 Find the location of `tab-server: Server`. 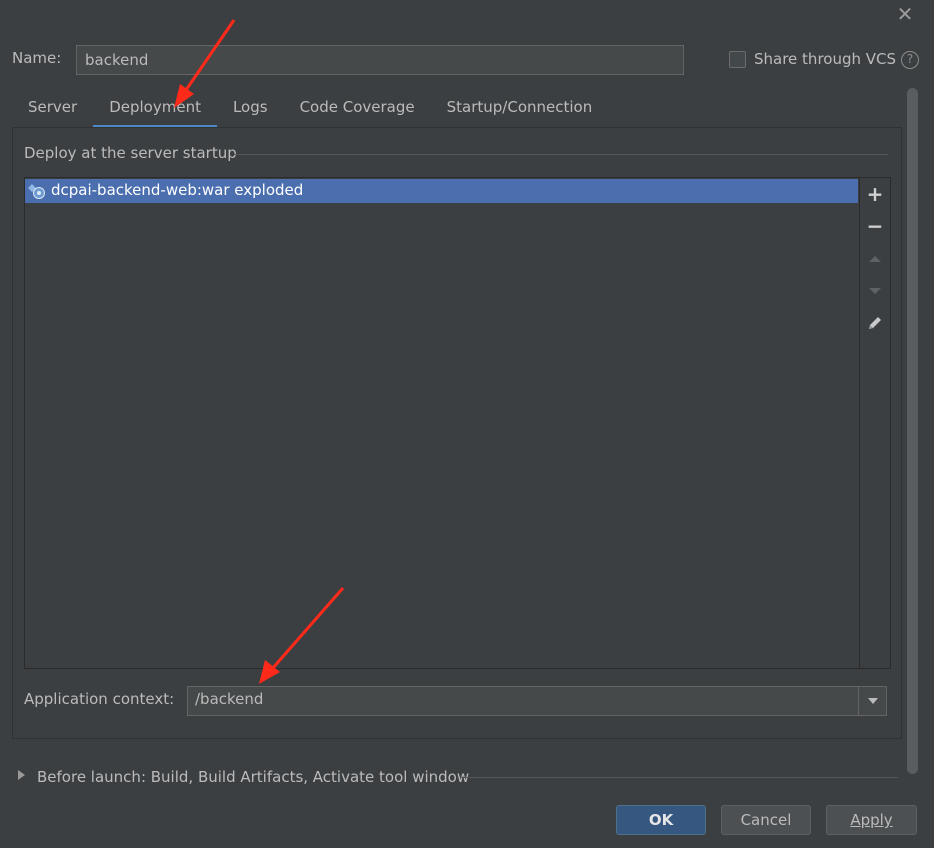

tab-server: Server is located at coordinates (52, 108).